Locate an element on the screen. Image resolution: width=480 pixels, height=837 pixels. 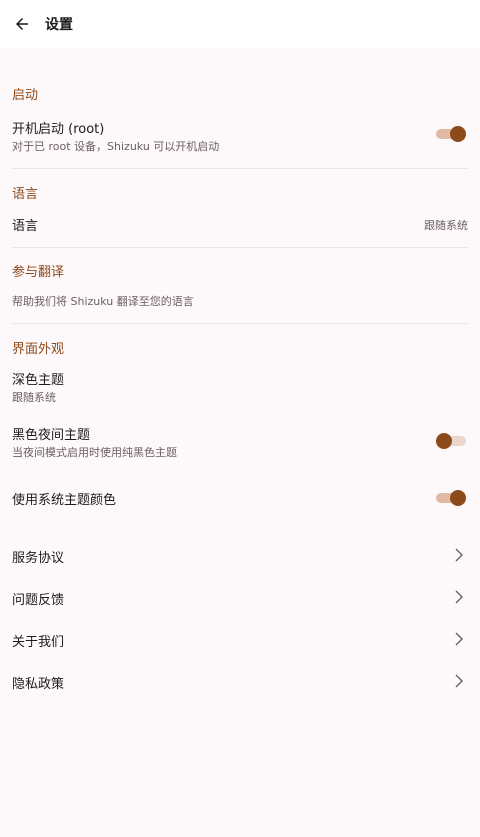
system-color-switch is located at coordinates (451, 498).